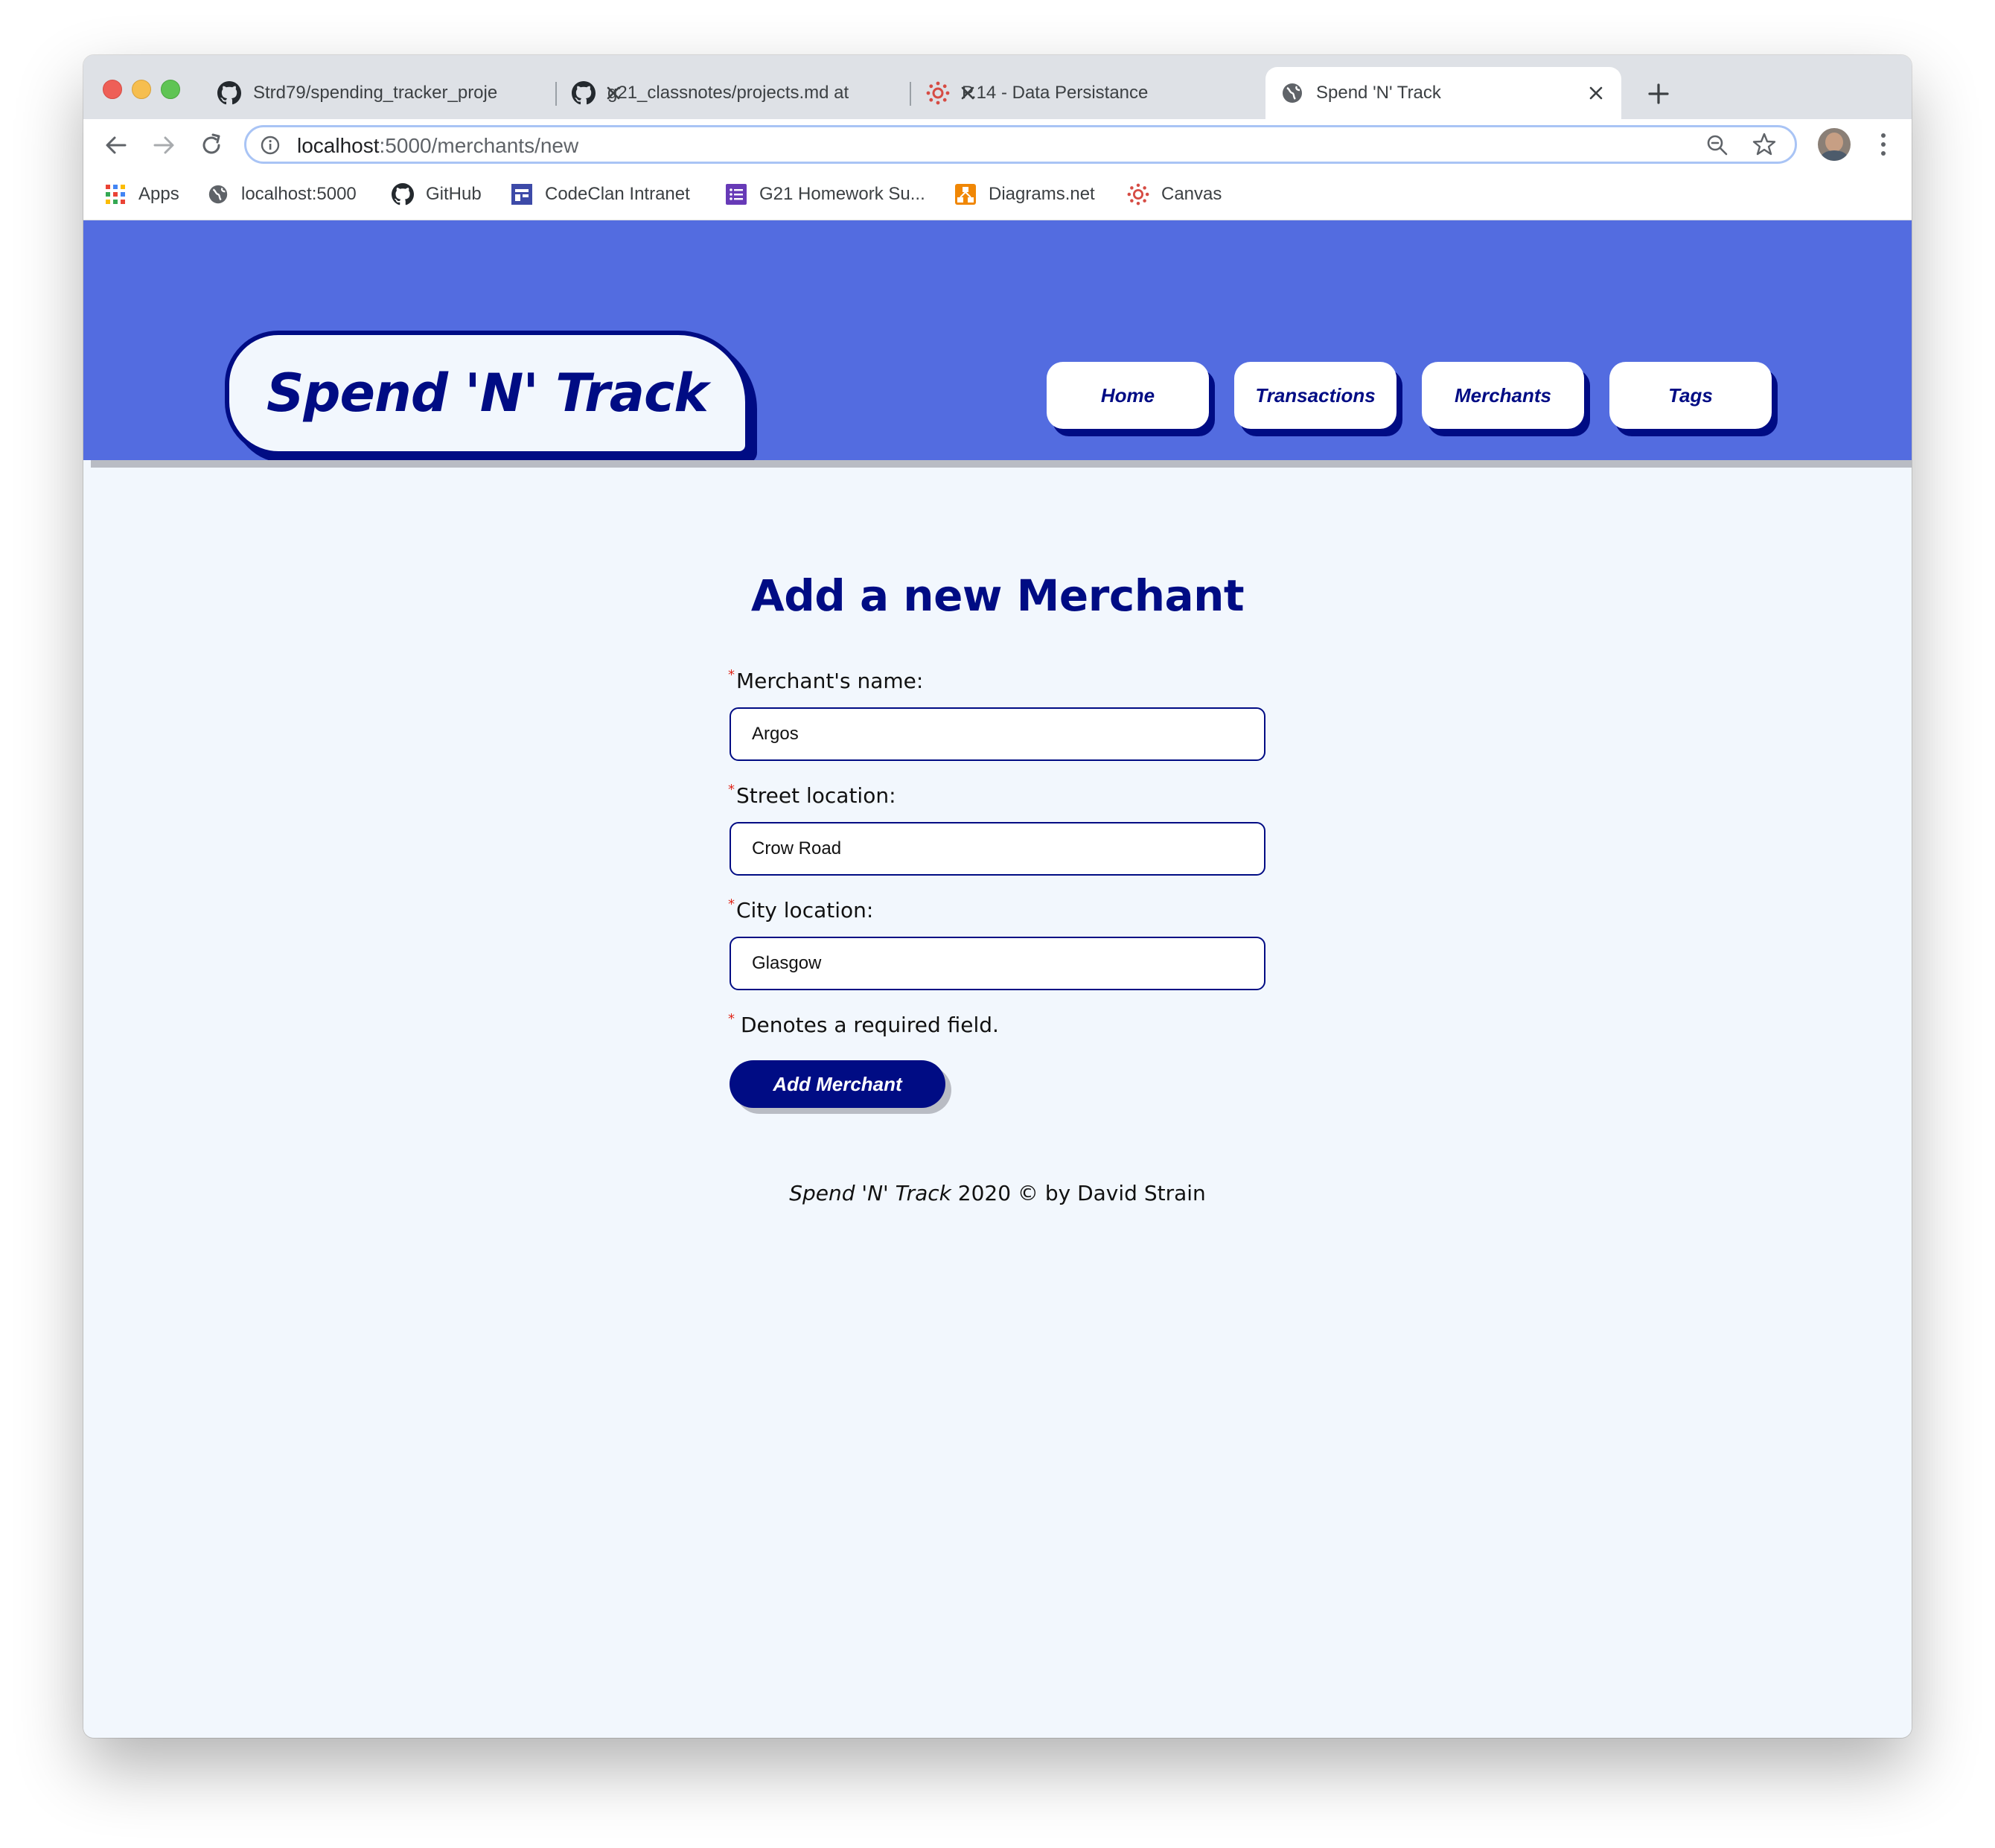 Image resolution: width=1995 pixels, height=1848 pixels. Describe the element at coordinates (1078, 1193) in the screenshot. I see `footer-text: 2020 © by David Strain` at that location.